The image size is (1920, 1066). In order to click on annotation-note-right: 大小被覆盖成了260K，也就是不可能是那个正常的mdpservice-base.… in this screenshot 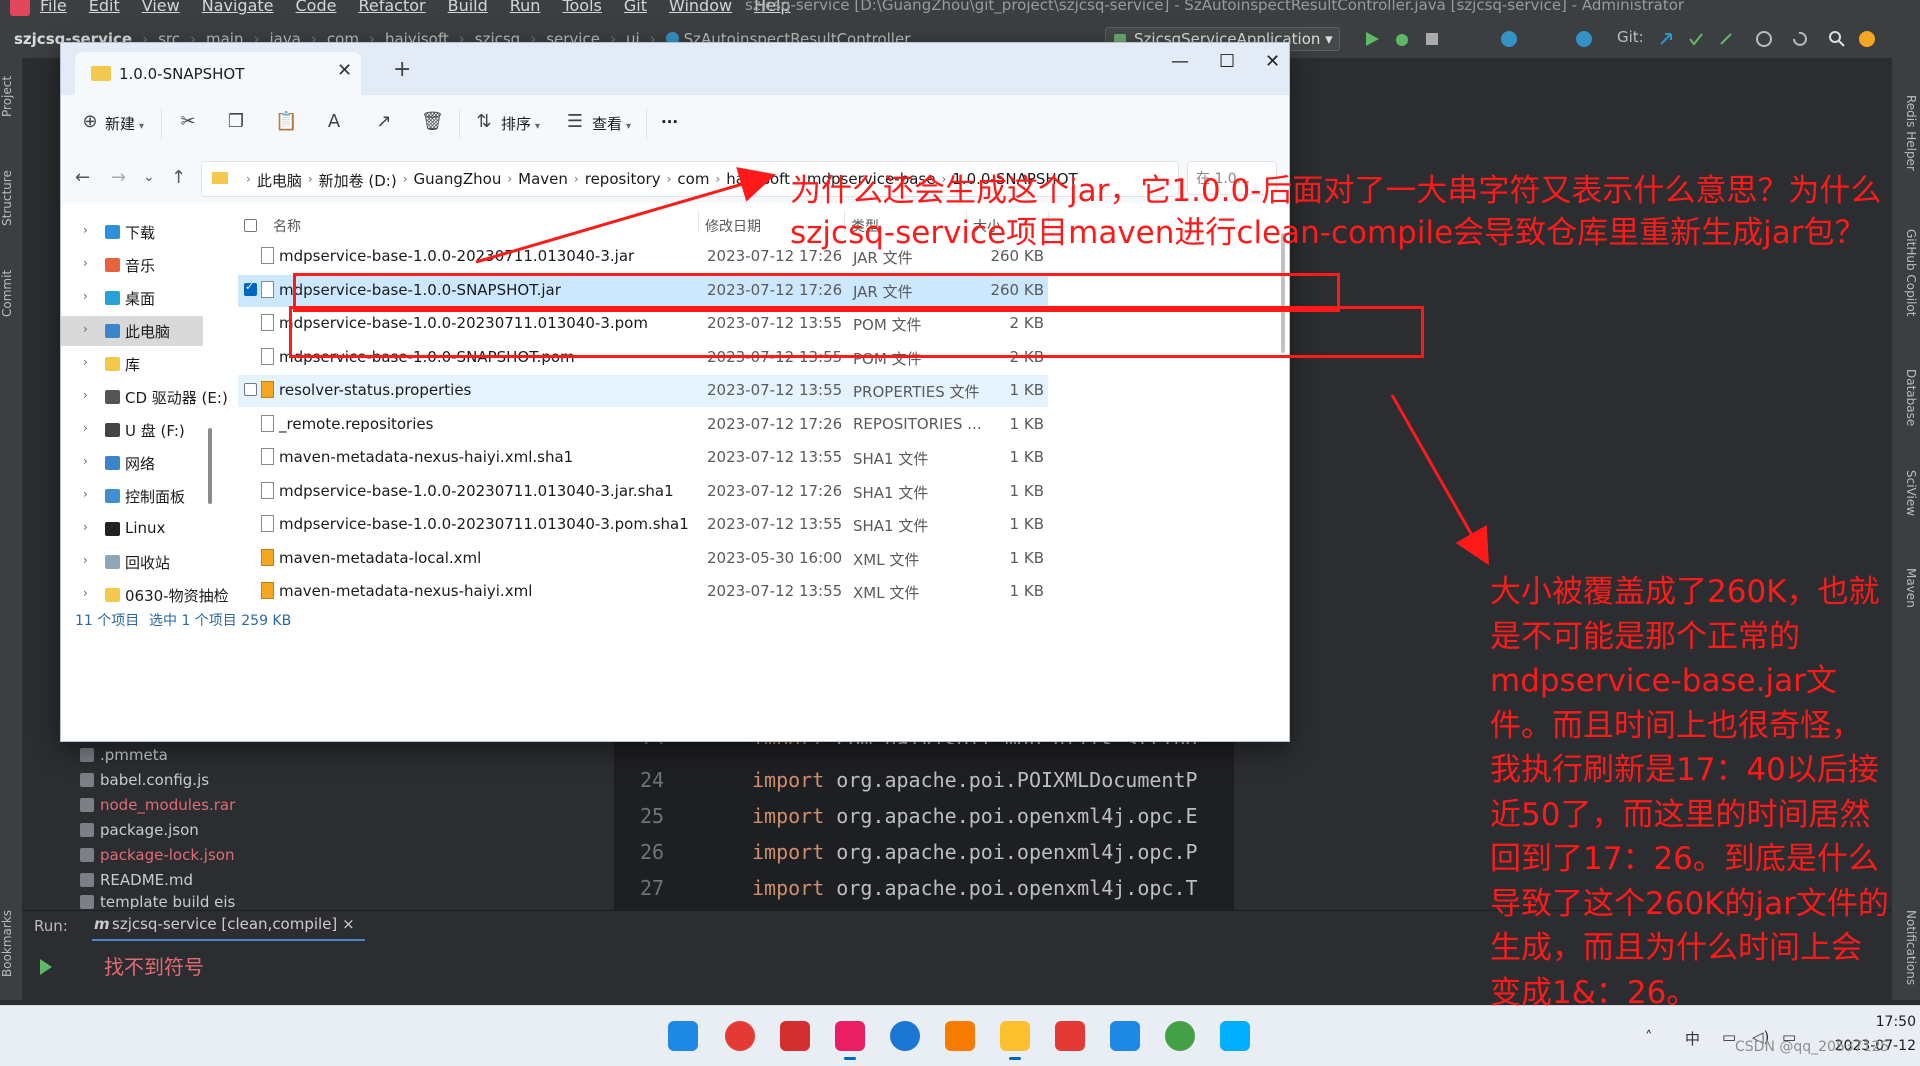, I will do `click(1689, 792)`.